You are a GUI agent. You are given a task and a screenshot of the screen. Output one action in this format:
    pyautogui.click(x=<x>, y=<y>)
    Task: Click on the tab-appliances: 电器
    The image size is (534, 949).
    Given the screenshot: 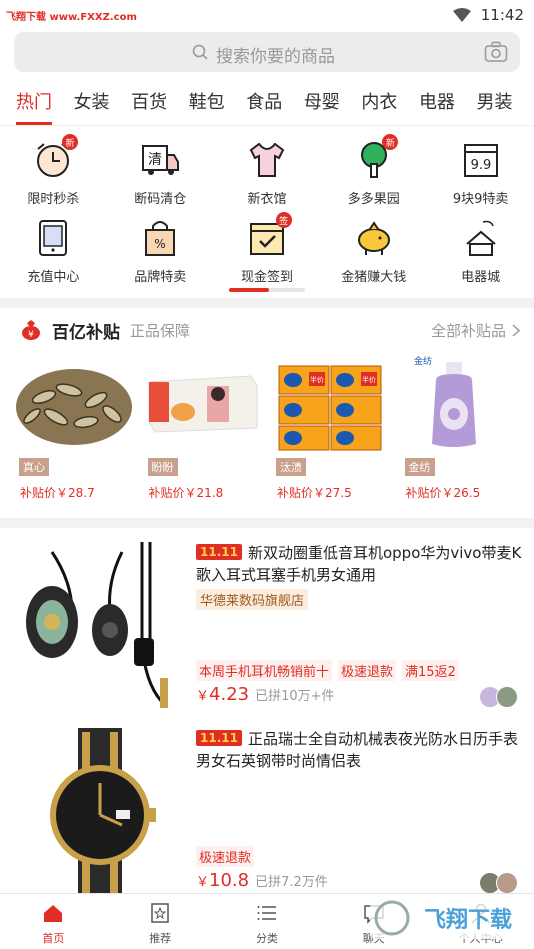 What is the action you would take?
    pyautogui.click(x=448, y=101)
    